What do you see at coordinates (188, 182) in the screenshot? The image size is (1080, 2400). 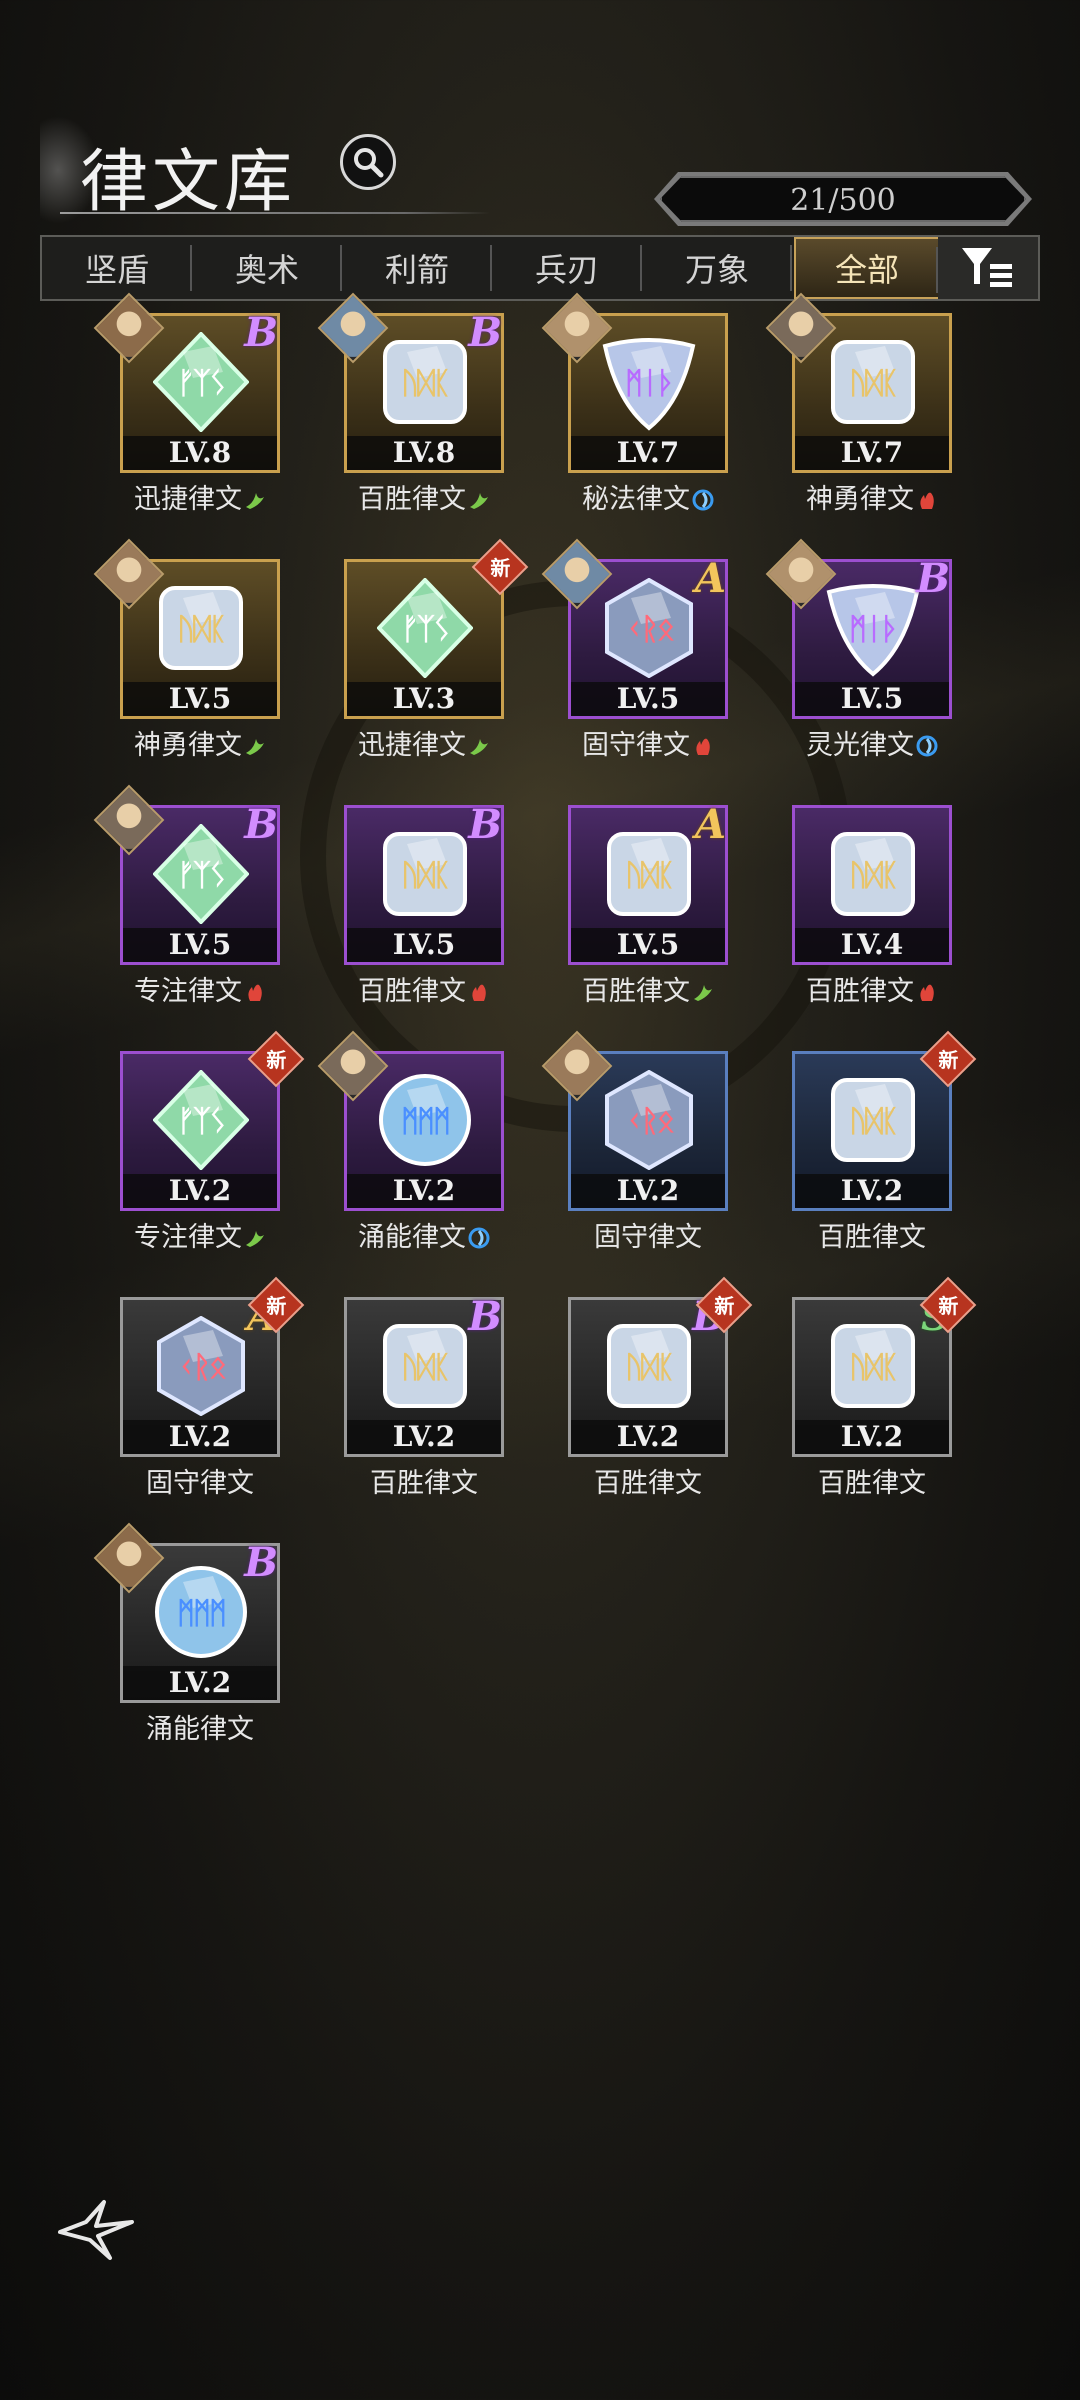 I see `page-title: 律文库` at bounding box center [188, 182].